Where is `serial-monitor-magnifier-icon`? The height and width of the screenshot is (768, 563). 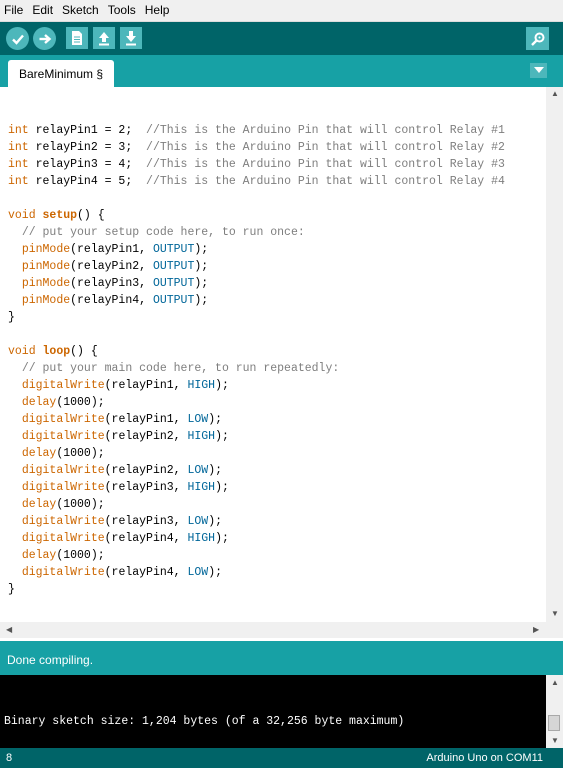
serial-monitor-magnifier-icon is located at coordinates (537, 39).